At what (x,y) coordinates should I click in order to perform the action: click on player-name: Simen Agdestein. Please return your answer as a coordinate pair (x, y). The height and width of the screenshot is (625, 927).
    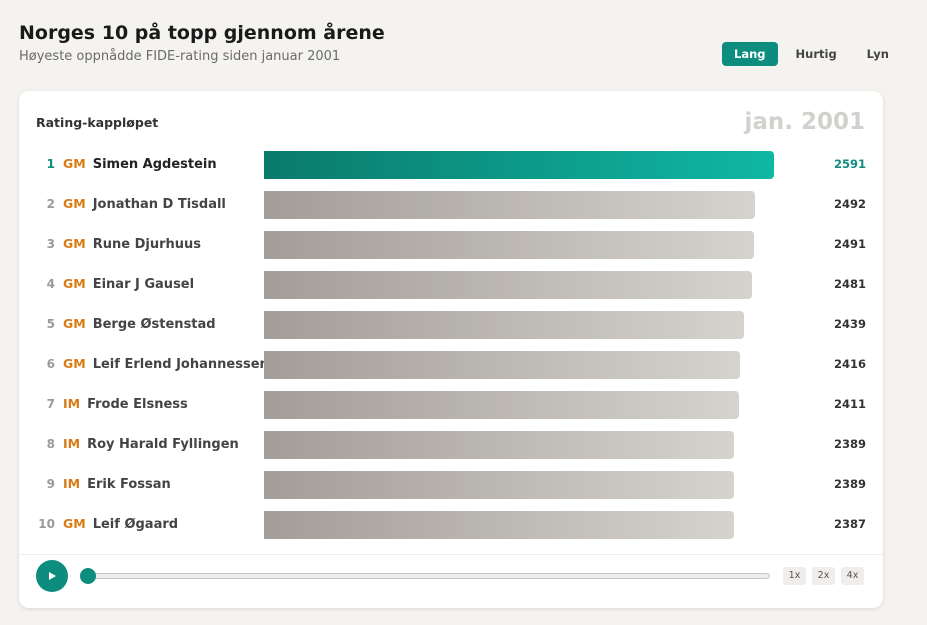
    Looking at the image, I should click on (154, 164).